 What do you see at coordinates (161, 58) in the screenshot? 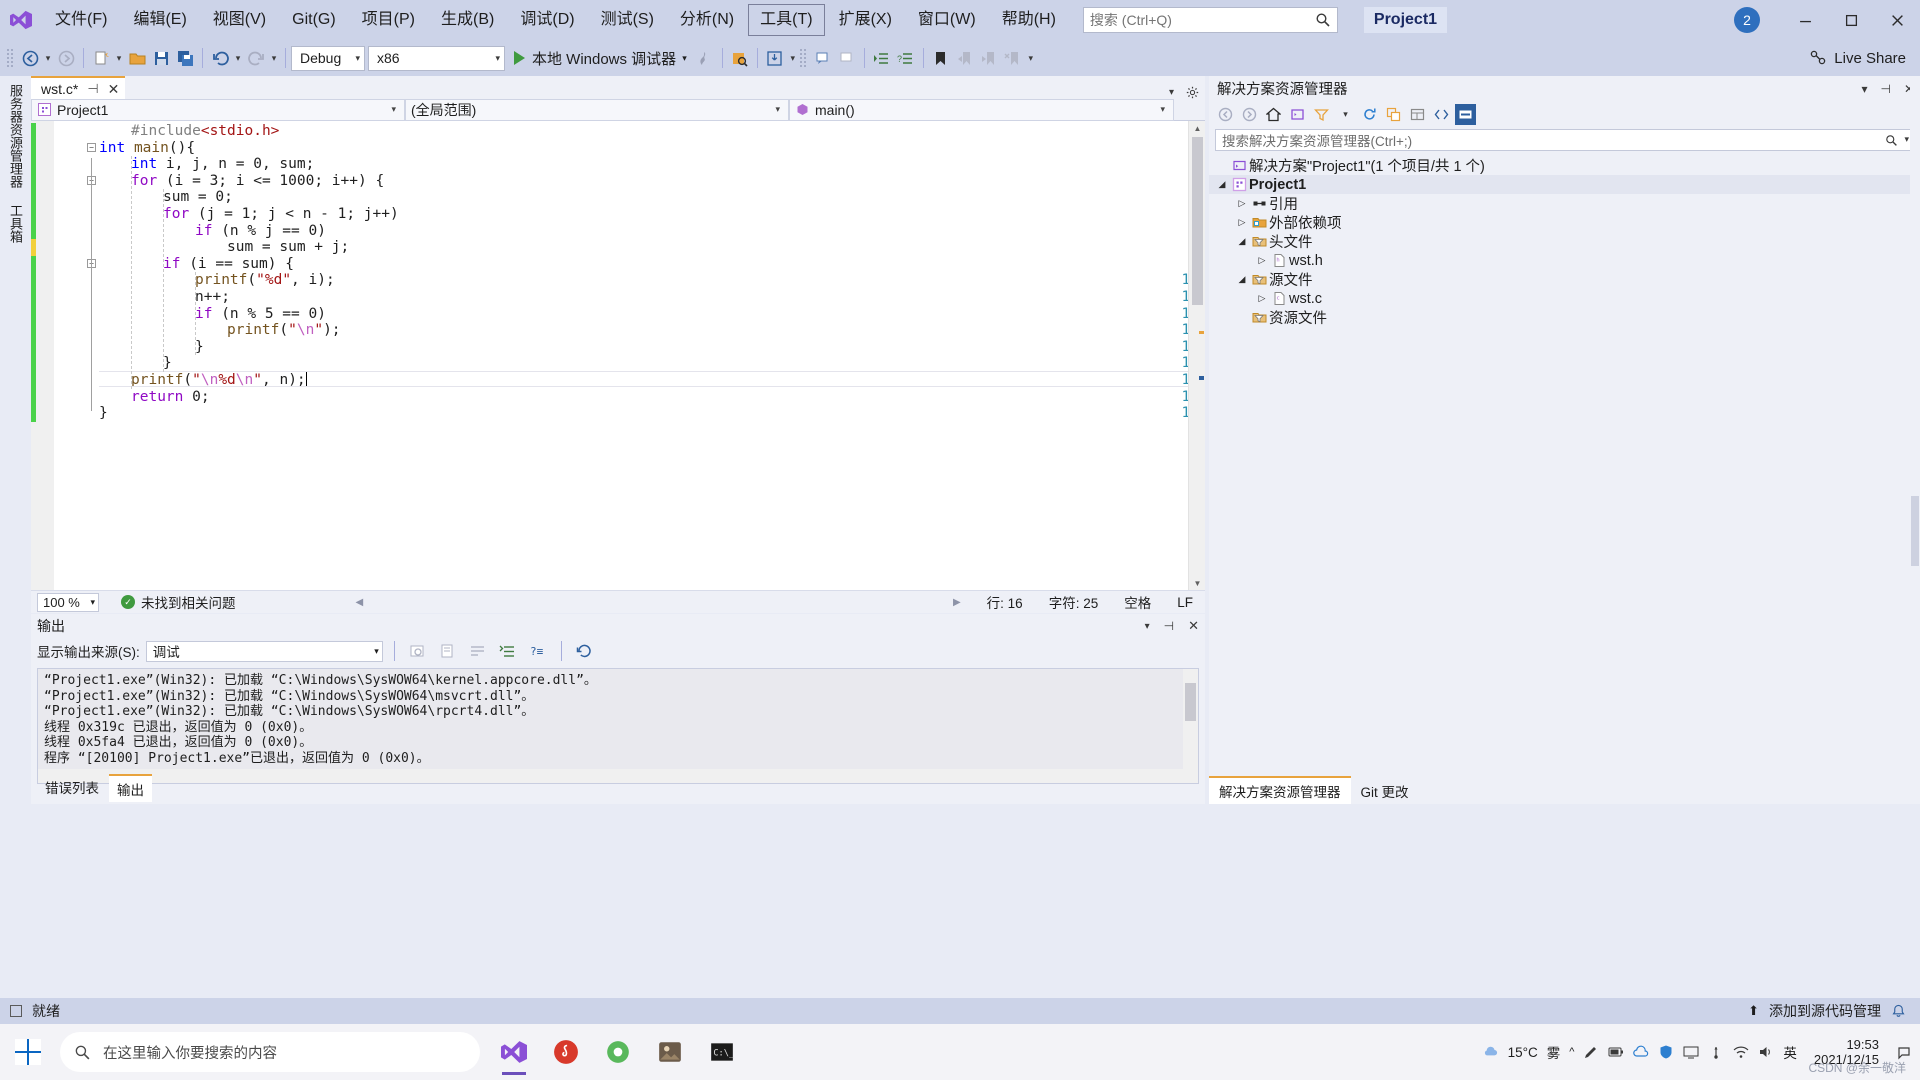
I see `save-icon` at bounding box center [161, 58].